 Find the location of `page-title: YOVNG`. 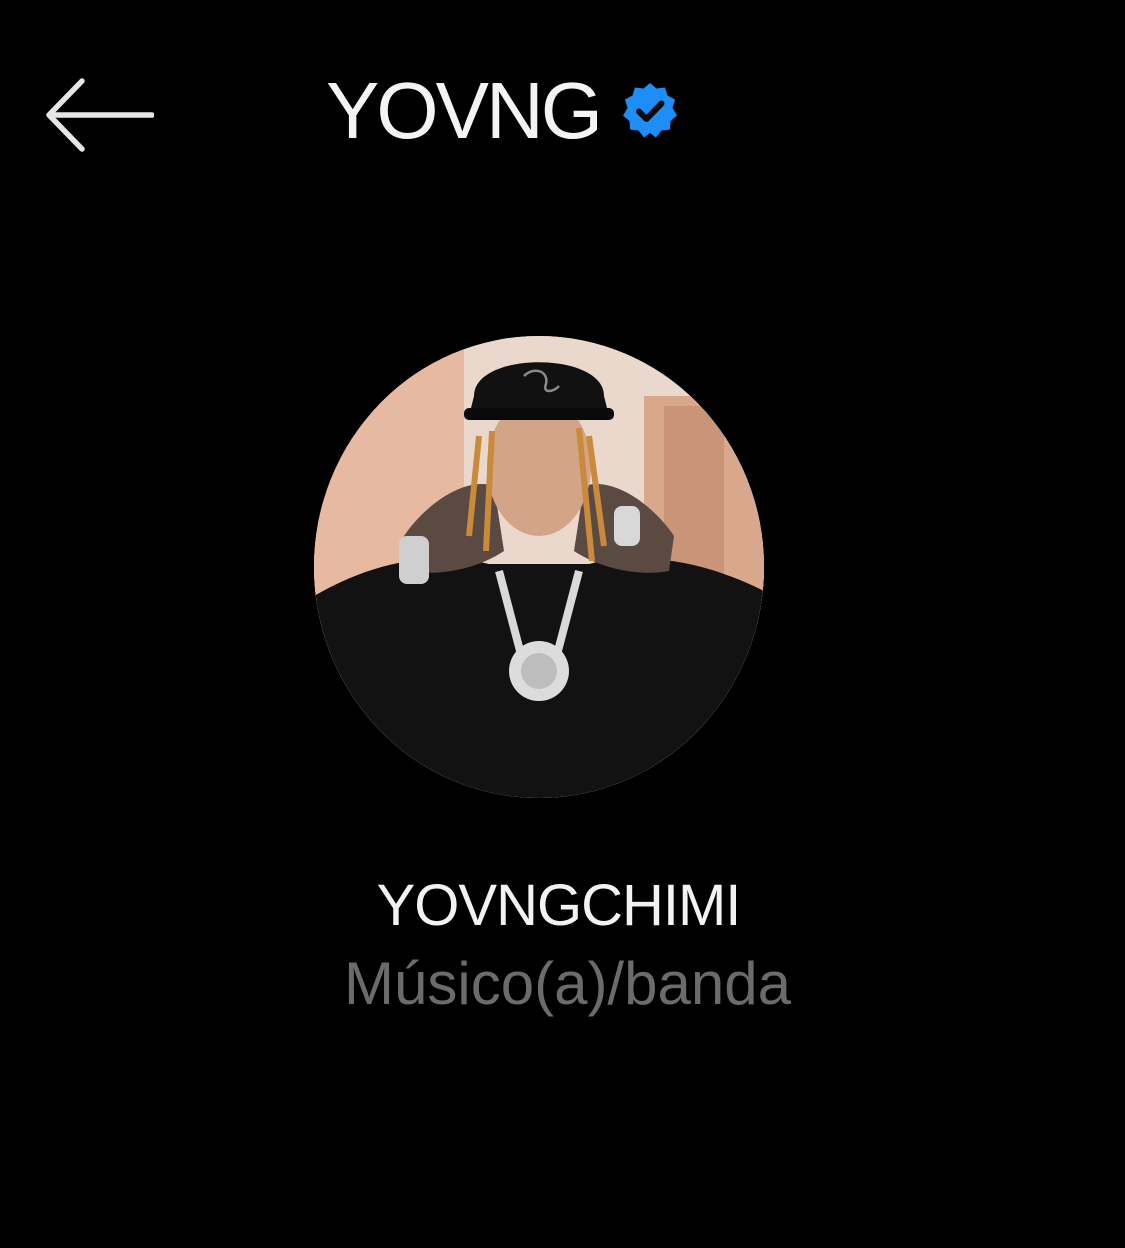

page-title: YOVNG is located at coordinates (464, 110).